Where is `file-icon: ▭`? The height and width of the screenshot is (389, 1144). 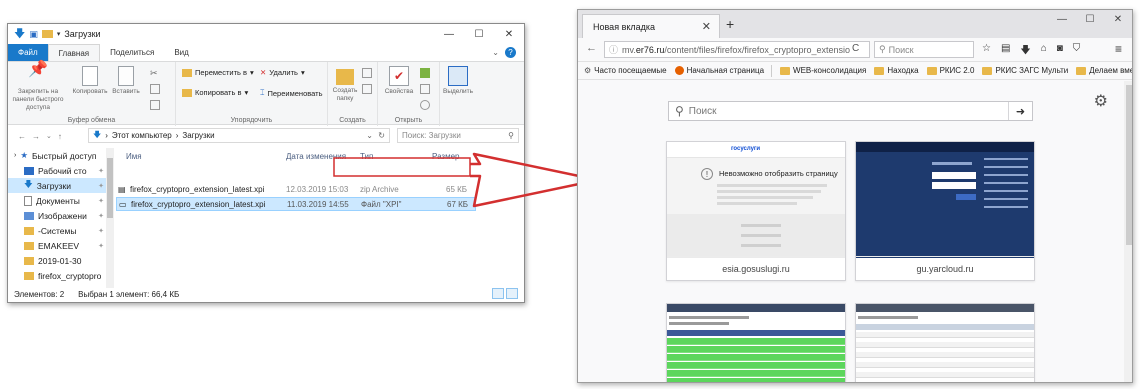 file-icon: ▭ is located at coordinates (123, 204).